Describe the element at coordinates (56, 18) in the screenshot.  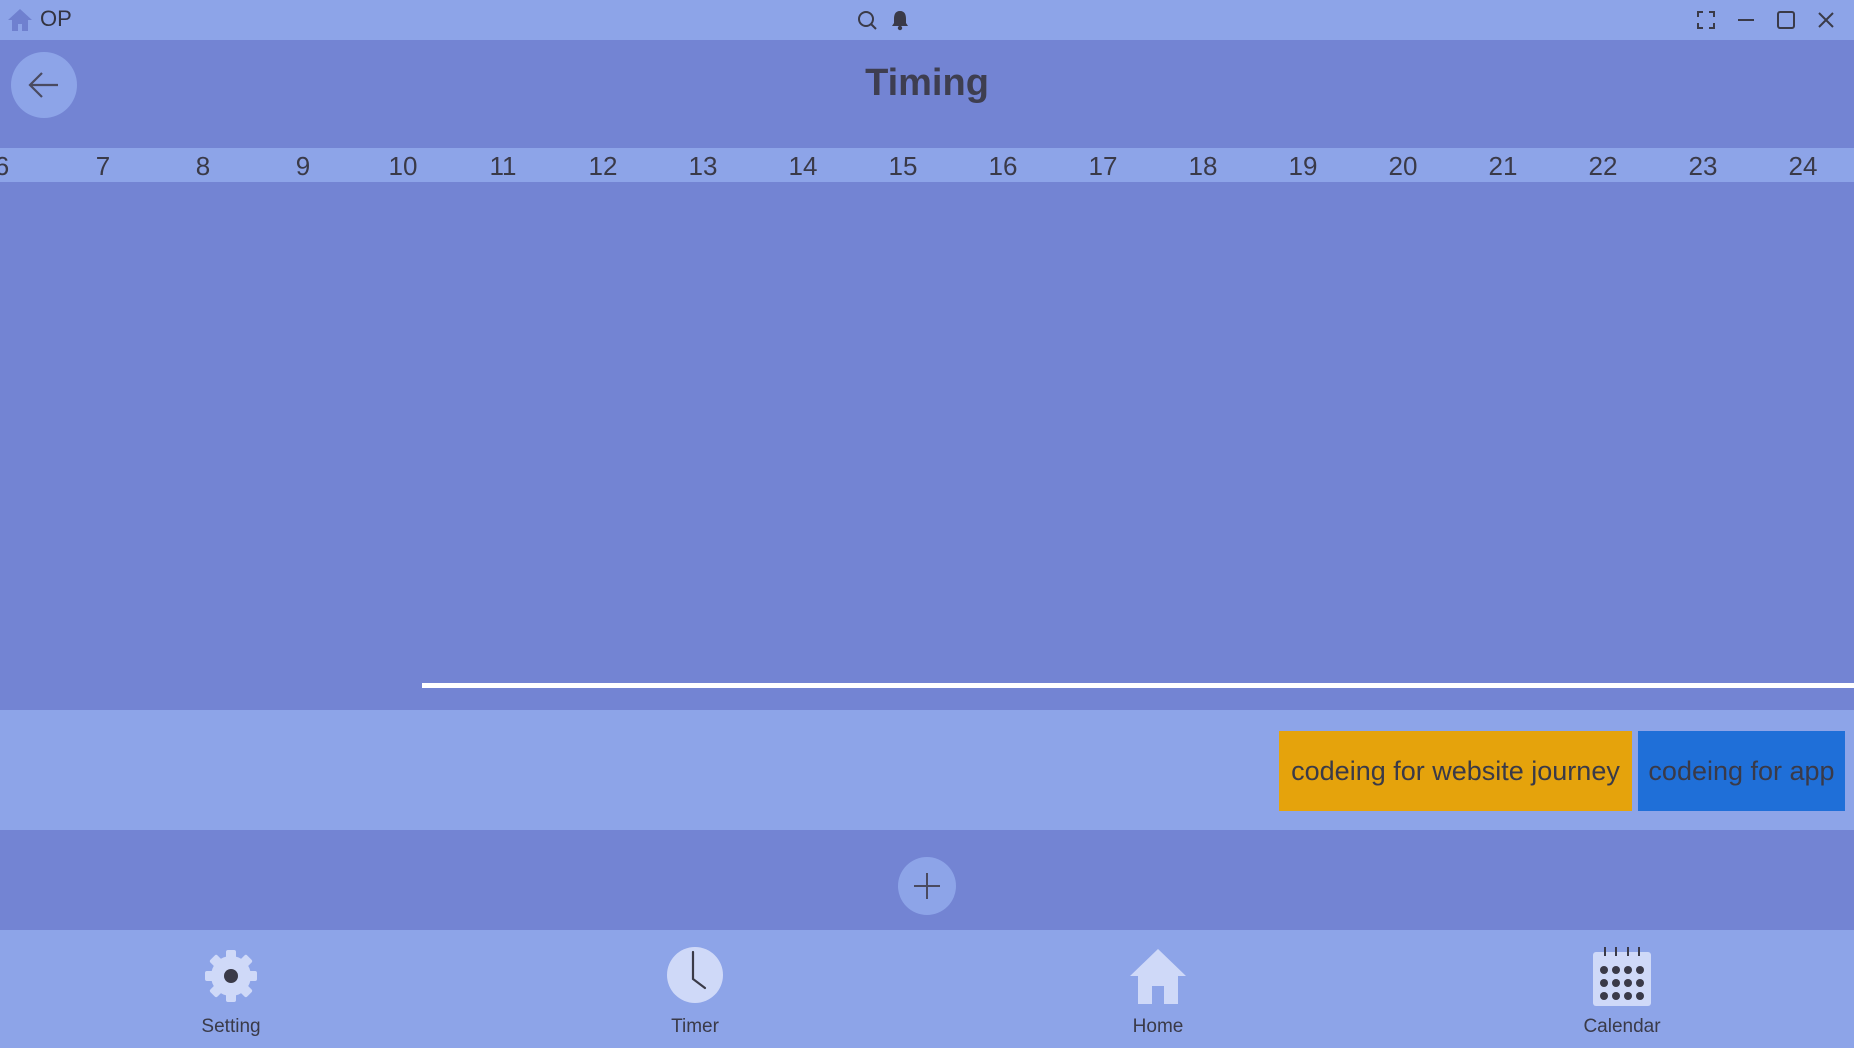
I see `app-name: OP` at that location.